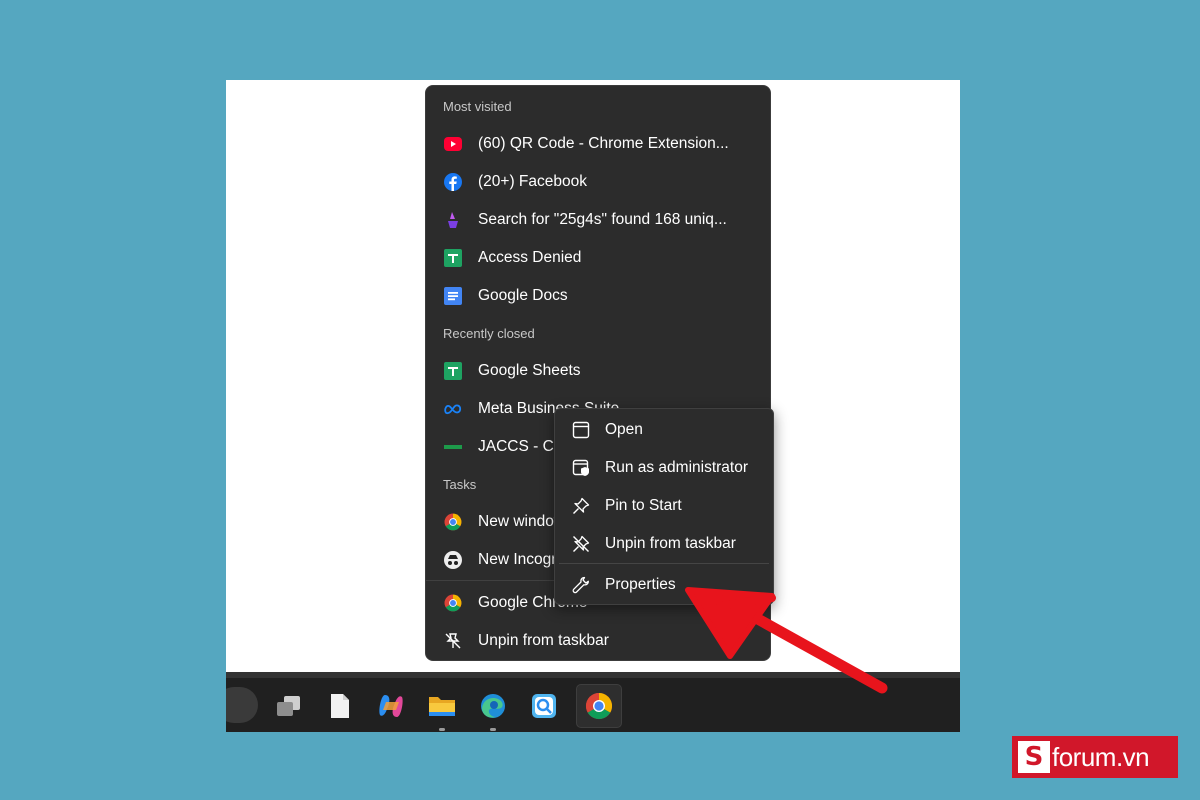 This screenshot has width=1200, height=800. Describe the element at coordinates (453, 182) in the screenshot. I see `facebook-icon` at that location.